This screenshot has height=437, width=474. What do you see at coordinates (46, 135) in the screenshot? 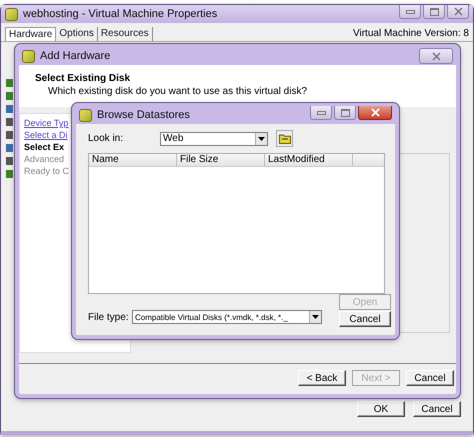
I see `step-link: Select a Di` at bounding box center [46, 135].